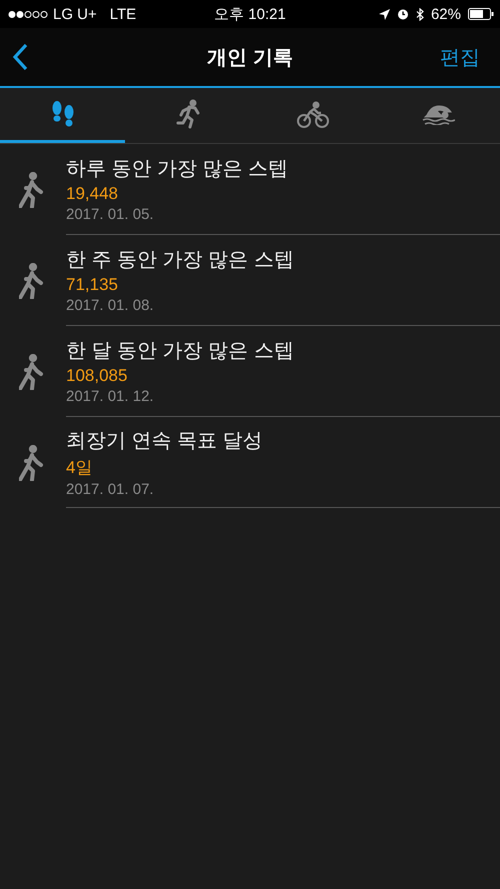 This screenshot has width=500, height=889. I want to click on bluetooth-icon, so click(420, 14).